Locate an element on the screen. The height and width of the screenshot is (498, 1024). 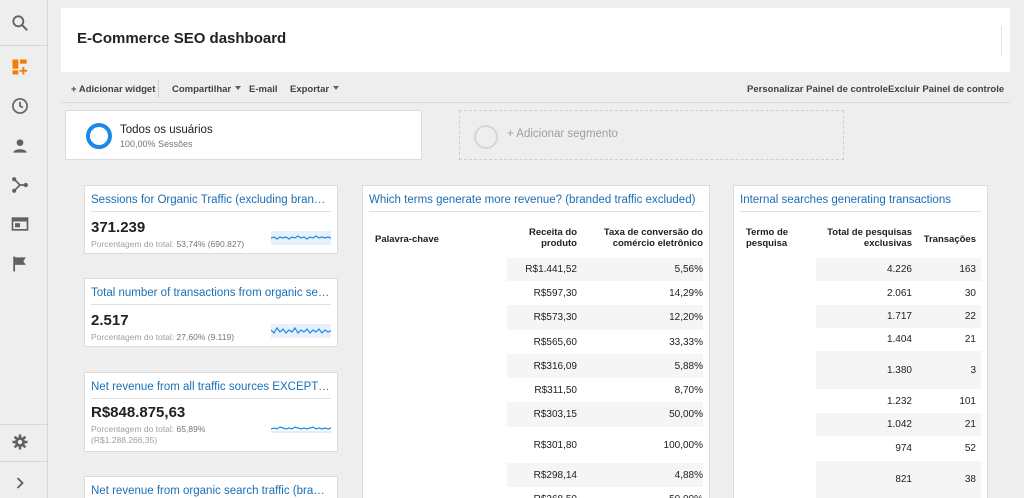
metric-percentage-value: 65,89% is located at coordinates (191, 429).